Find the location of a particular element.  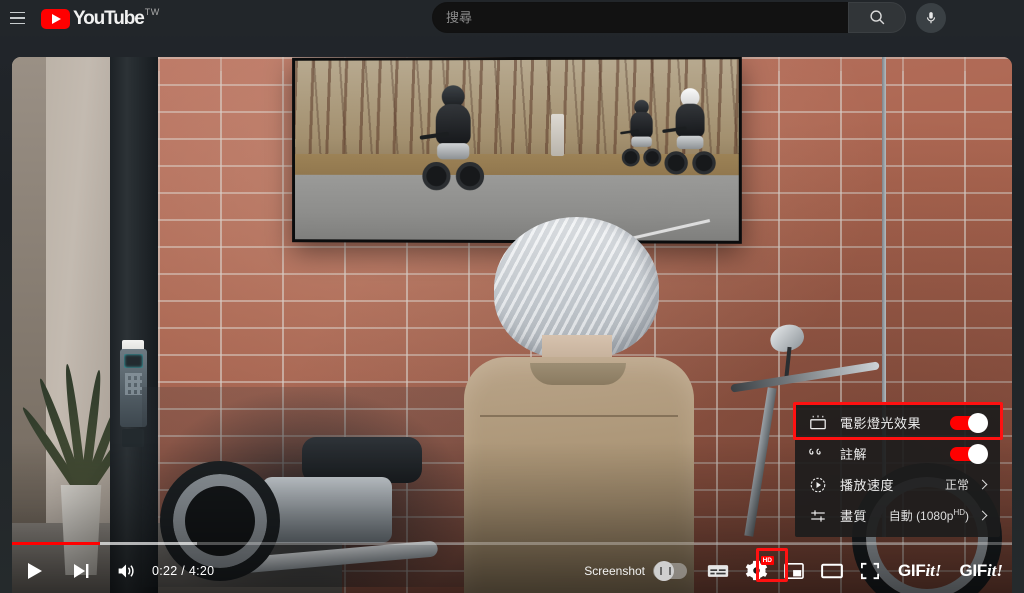

search-area is located at coordinates (689, 17).